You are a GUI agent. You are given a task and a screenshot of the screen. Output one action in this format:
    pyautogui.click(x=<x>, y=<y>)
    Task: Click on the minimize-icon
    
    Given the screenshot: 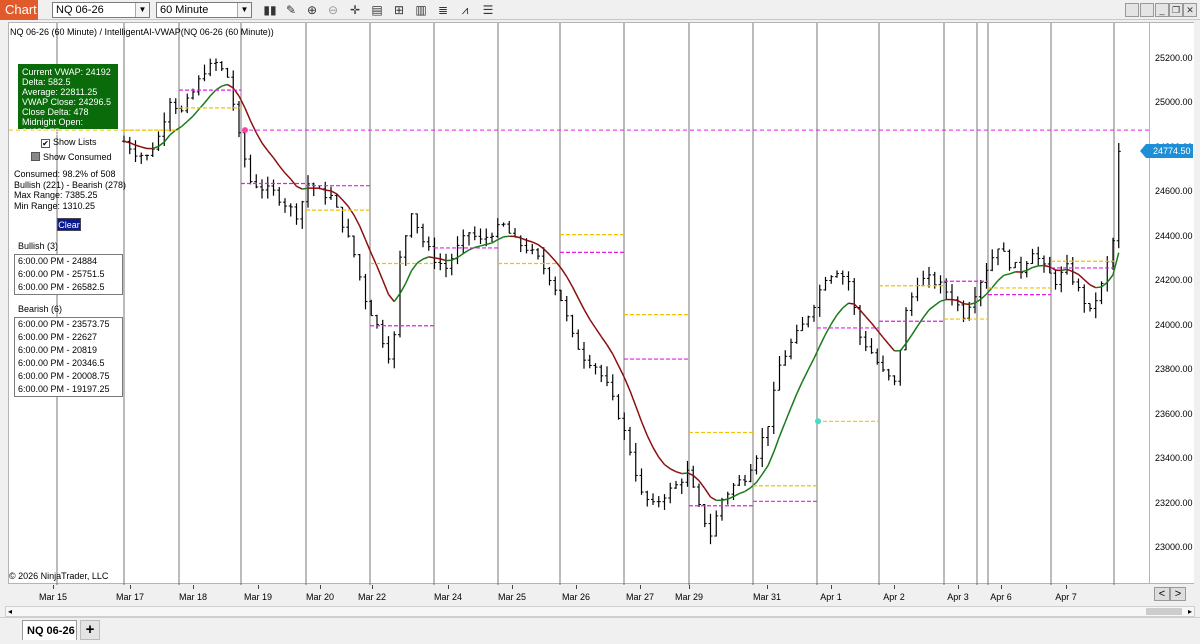 What is the action you would take?
    pyautogui.click(x=1132, y=10)
    